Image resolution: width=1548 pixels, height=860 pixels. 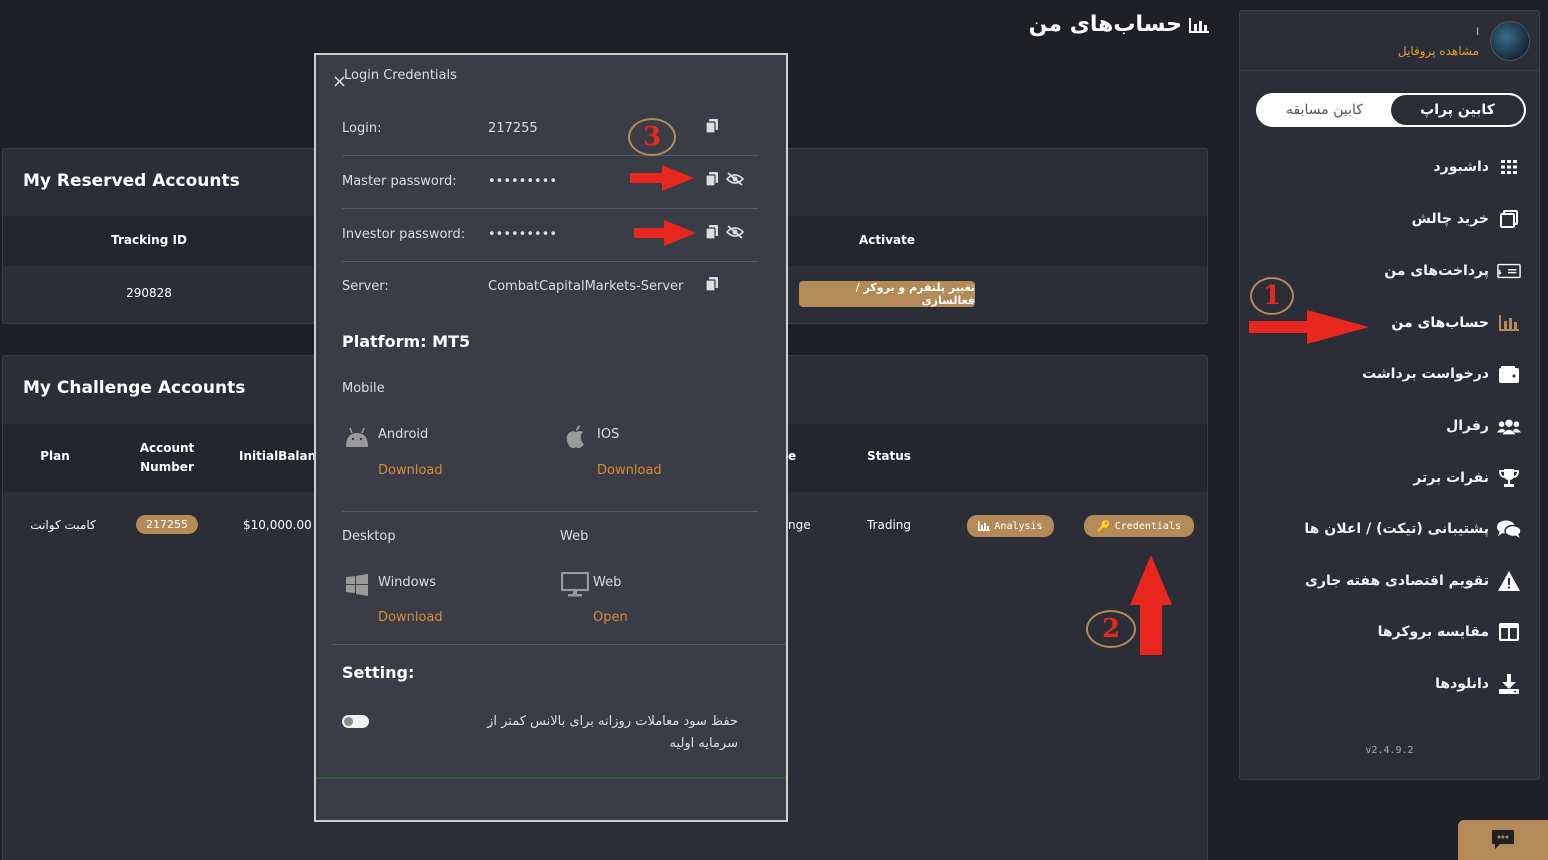 What do you see at coordinates (1509, 167) in the screenshot?
I see `grid-icon` at bounding box center [1509, 167].